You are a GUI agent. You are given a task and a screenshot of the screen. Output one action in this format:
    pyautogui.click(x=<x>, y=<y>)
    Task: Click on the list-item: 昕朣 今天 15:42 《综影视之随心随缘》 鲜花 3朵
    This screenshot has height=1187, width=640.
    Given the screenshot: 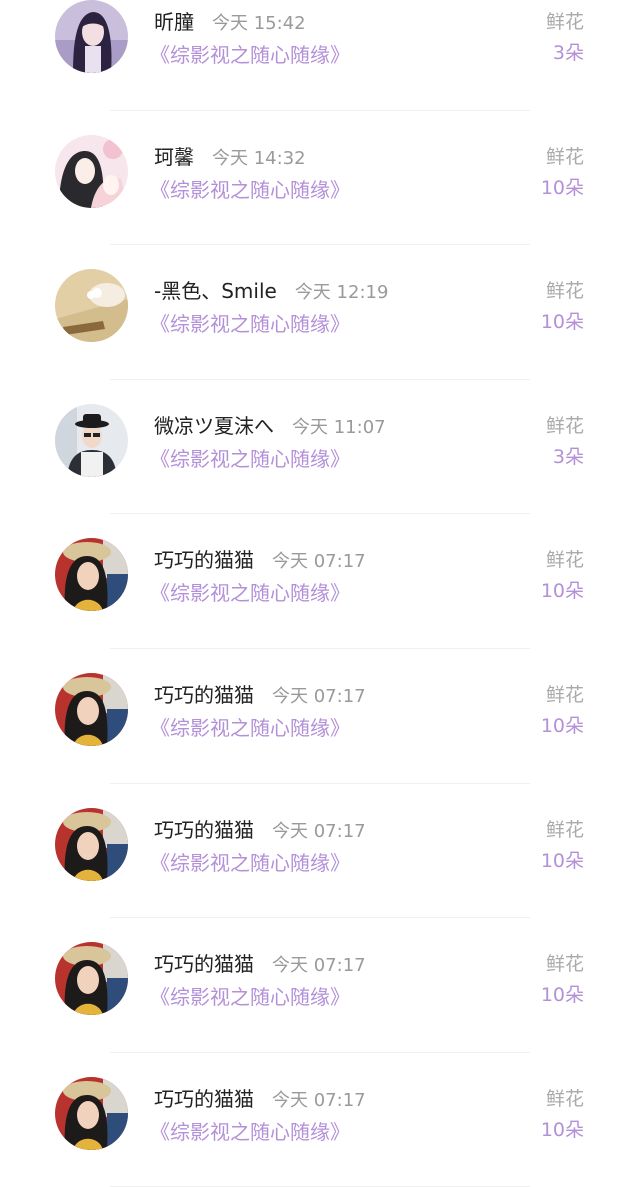 What is the action you would take?
    pyautogui.click(x=320, y=55)
    